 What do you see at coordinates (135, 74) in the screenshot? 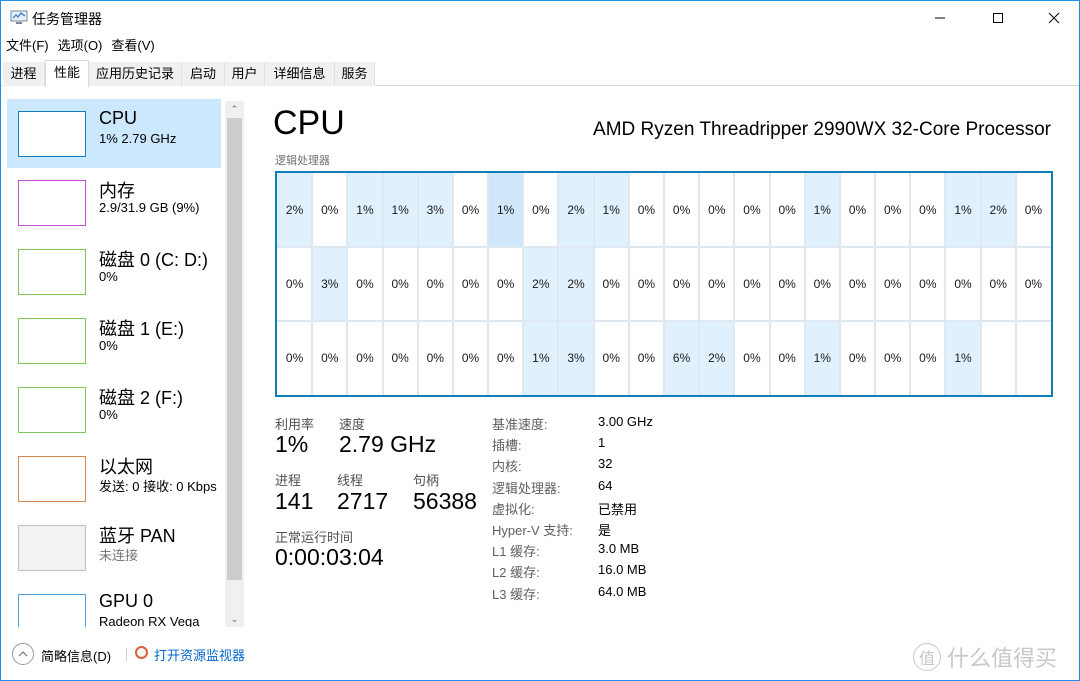
I see `tab-app-history: 应用历史记录` at bounding box center [135, 74].